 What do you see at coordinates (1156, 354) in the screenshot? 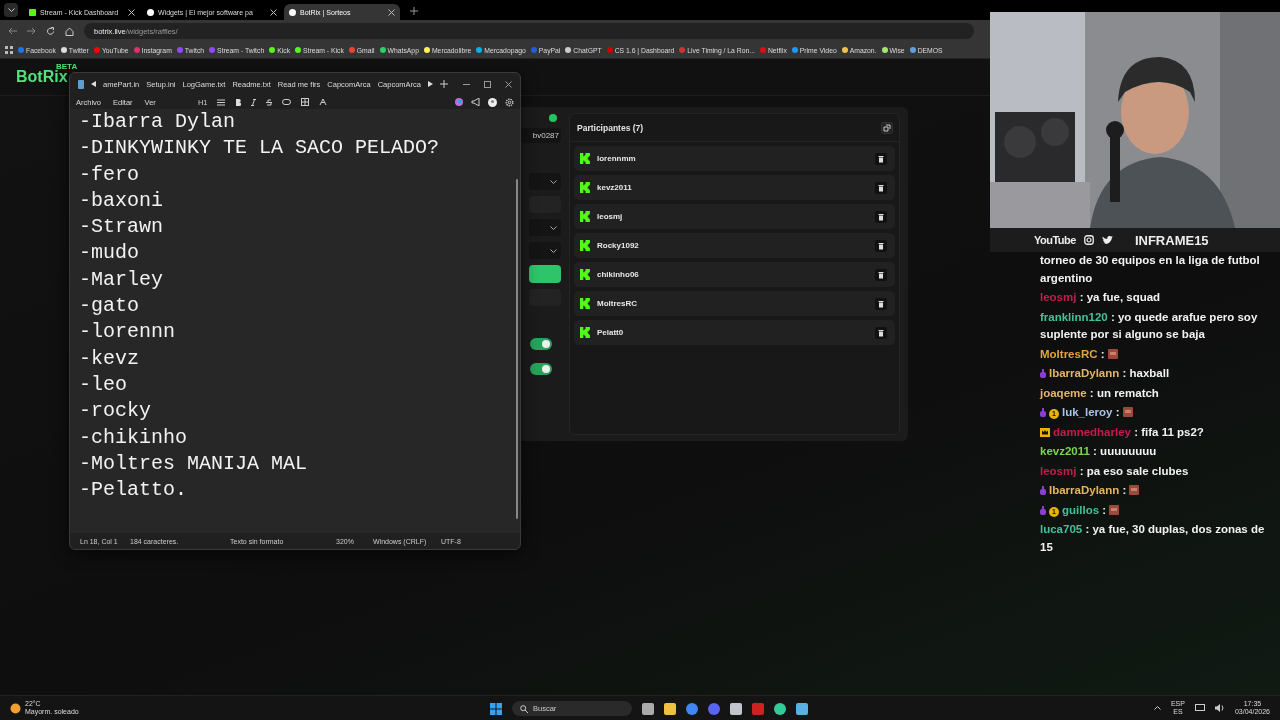
I see `chat-message: MoltresRC :` at bounding box center [1156, 354].